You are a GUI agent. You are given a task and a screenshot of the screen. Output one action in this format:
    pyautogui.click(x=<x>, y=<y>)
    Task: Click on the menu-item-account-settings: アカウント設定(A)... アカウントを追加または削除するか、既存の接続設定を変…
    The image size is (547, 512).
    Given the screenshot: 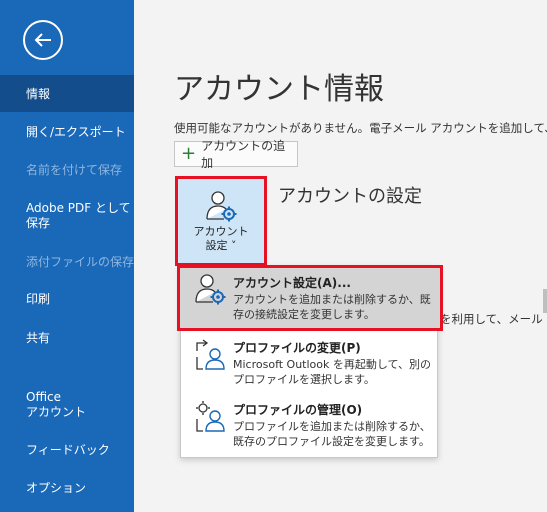 What is the action you would take?
    pyautogui.click(x=310, y=298)
    